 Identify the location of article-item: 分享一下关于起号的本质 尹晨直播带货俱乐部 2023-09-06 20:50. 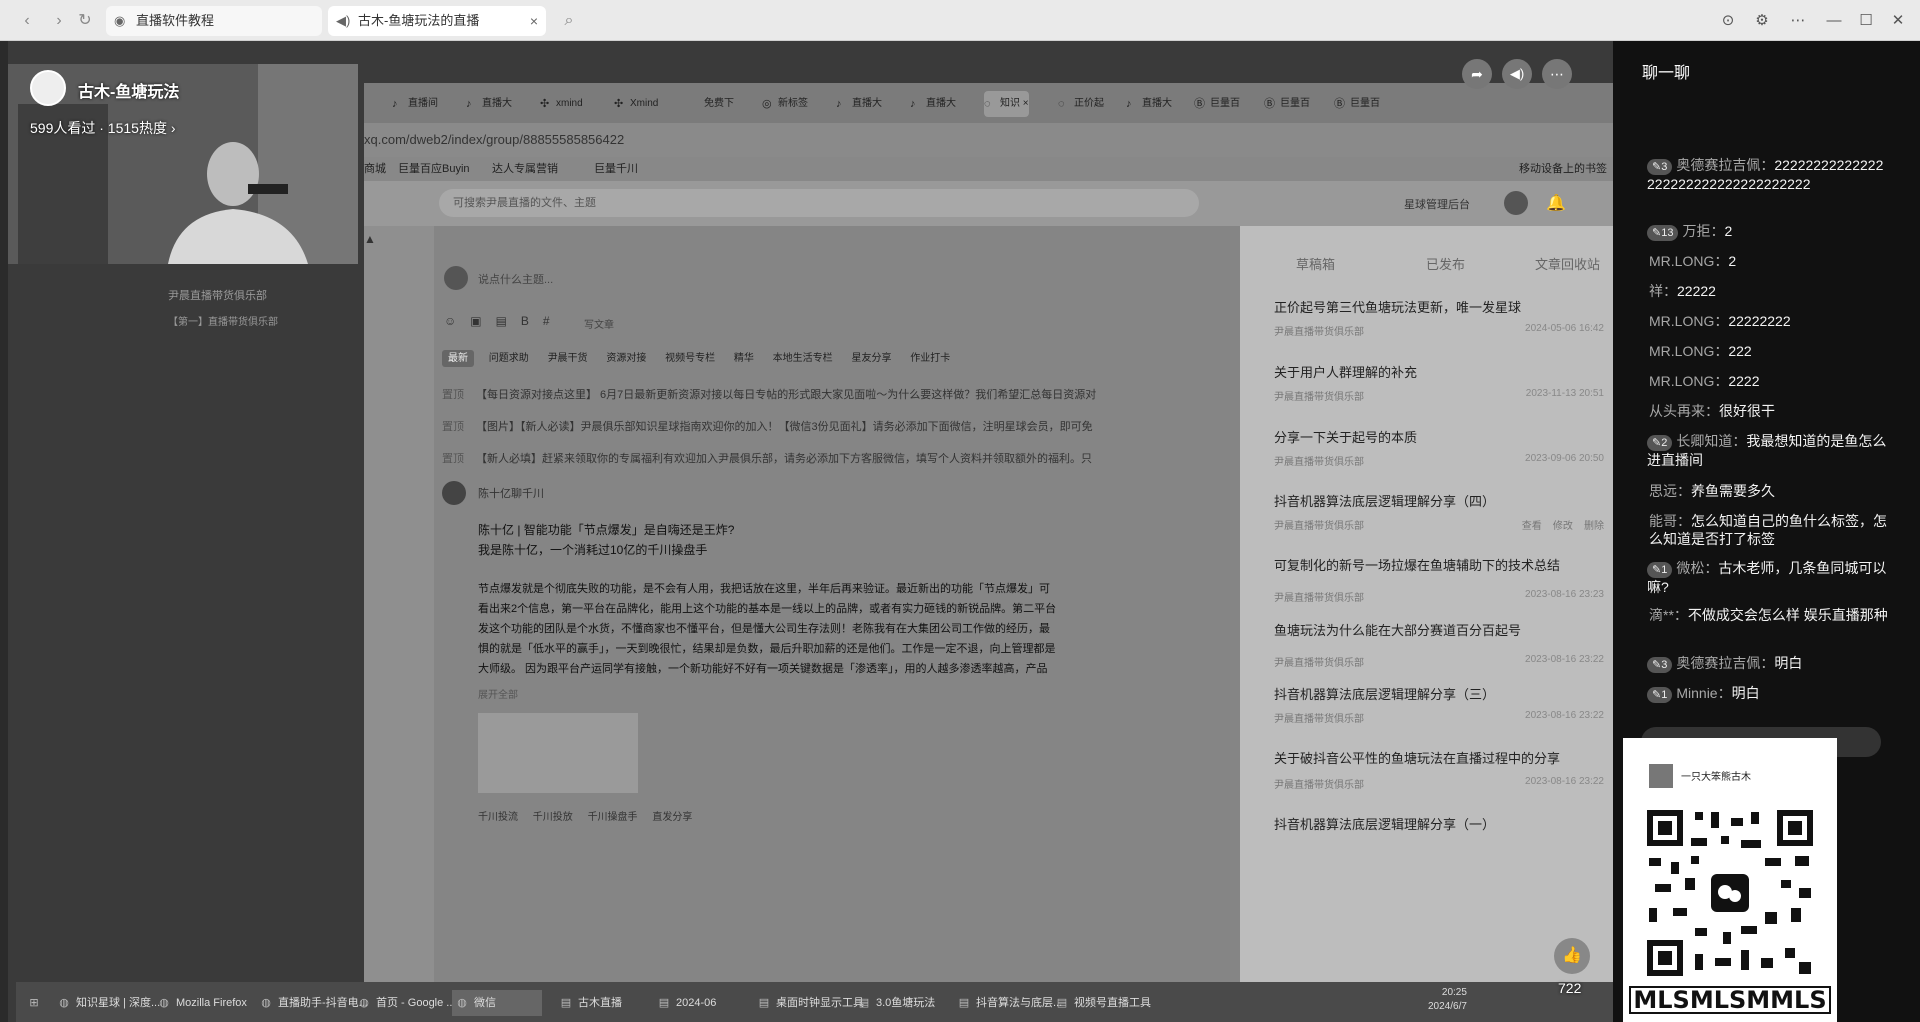
(1439, 449).